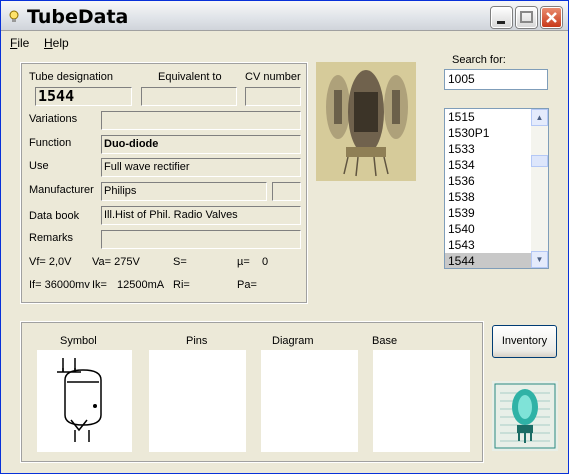 The image size is (569, 474). I want to click on app-logo, so click(525, 416).